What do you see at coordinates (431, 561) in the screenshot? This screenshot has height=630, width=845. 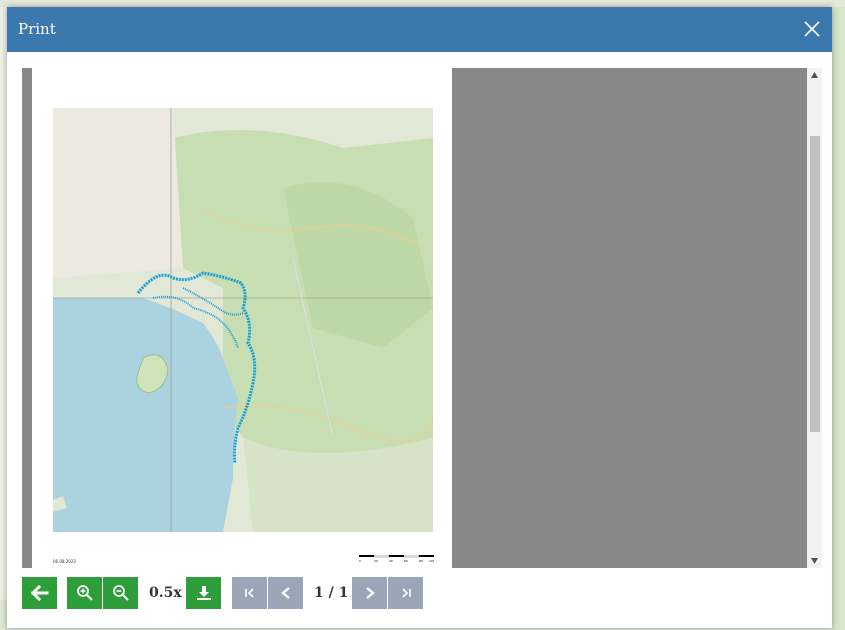 I see `scale-label: 100km` at bounding box center [431, 561].